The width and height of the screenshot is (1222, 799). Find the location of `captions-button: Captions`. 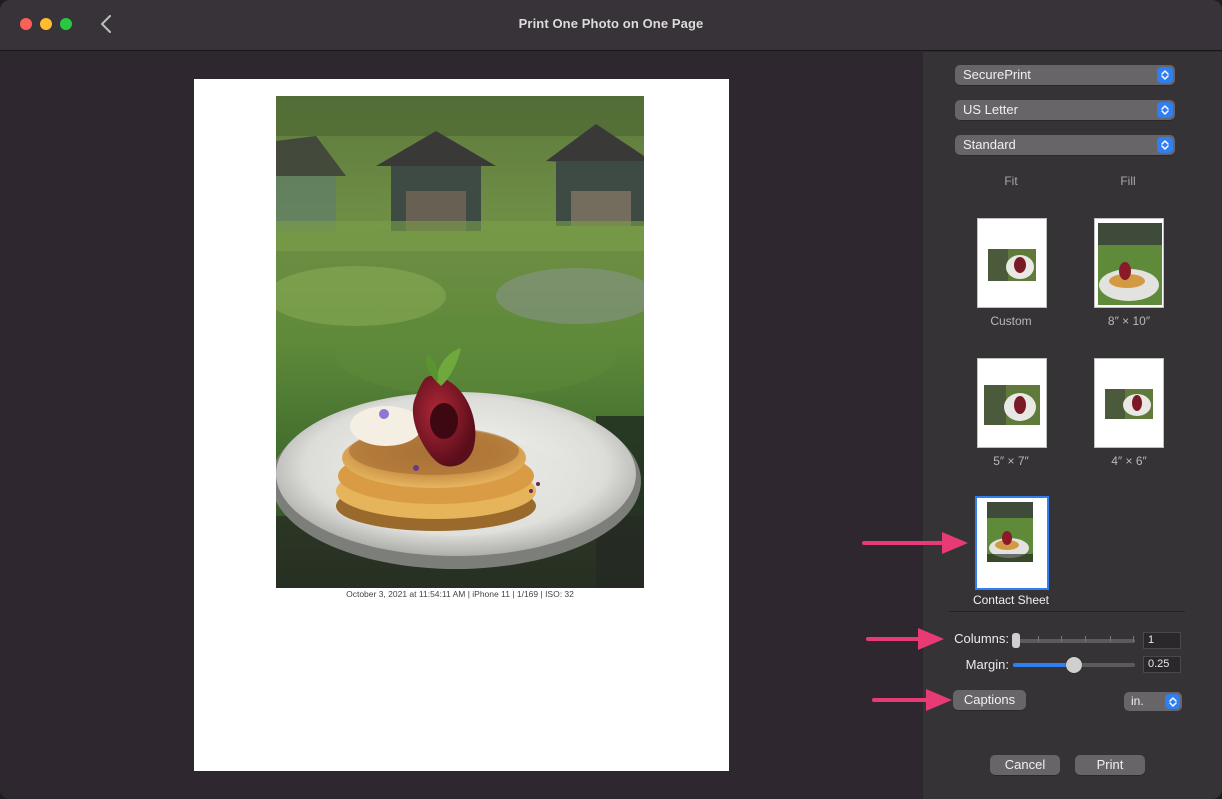

captions-button: Captions is located at coordinates (989, 700).